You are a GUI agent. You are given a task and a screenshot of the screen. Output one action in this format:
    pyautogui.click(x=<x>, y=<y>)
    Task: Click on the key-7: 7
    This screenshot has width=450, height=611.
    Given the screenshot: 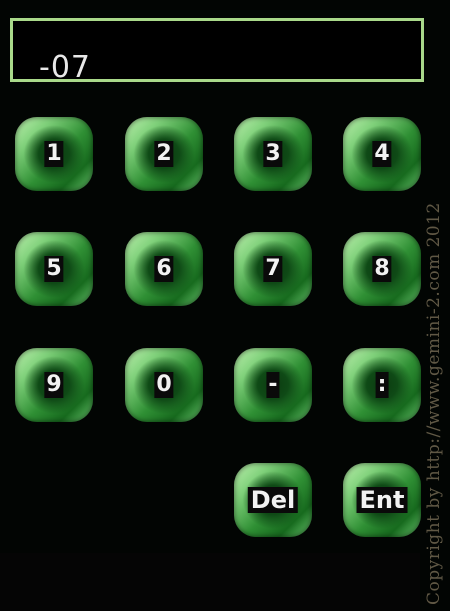 What is the action you would take?
    pyautogui.click(x=273, y=269)
    